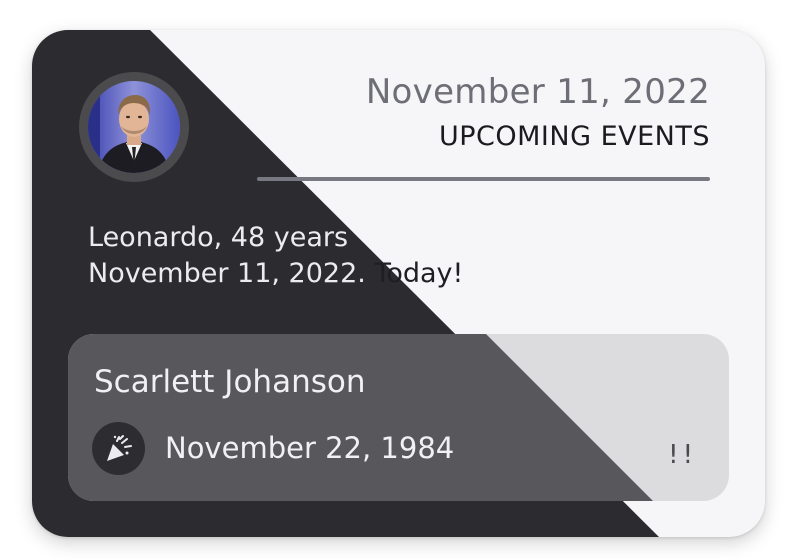  What do you see at coordinates (483, 179) in the screenshot?
I see `header-divider` at bounding box center [483, 179].